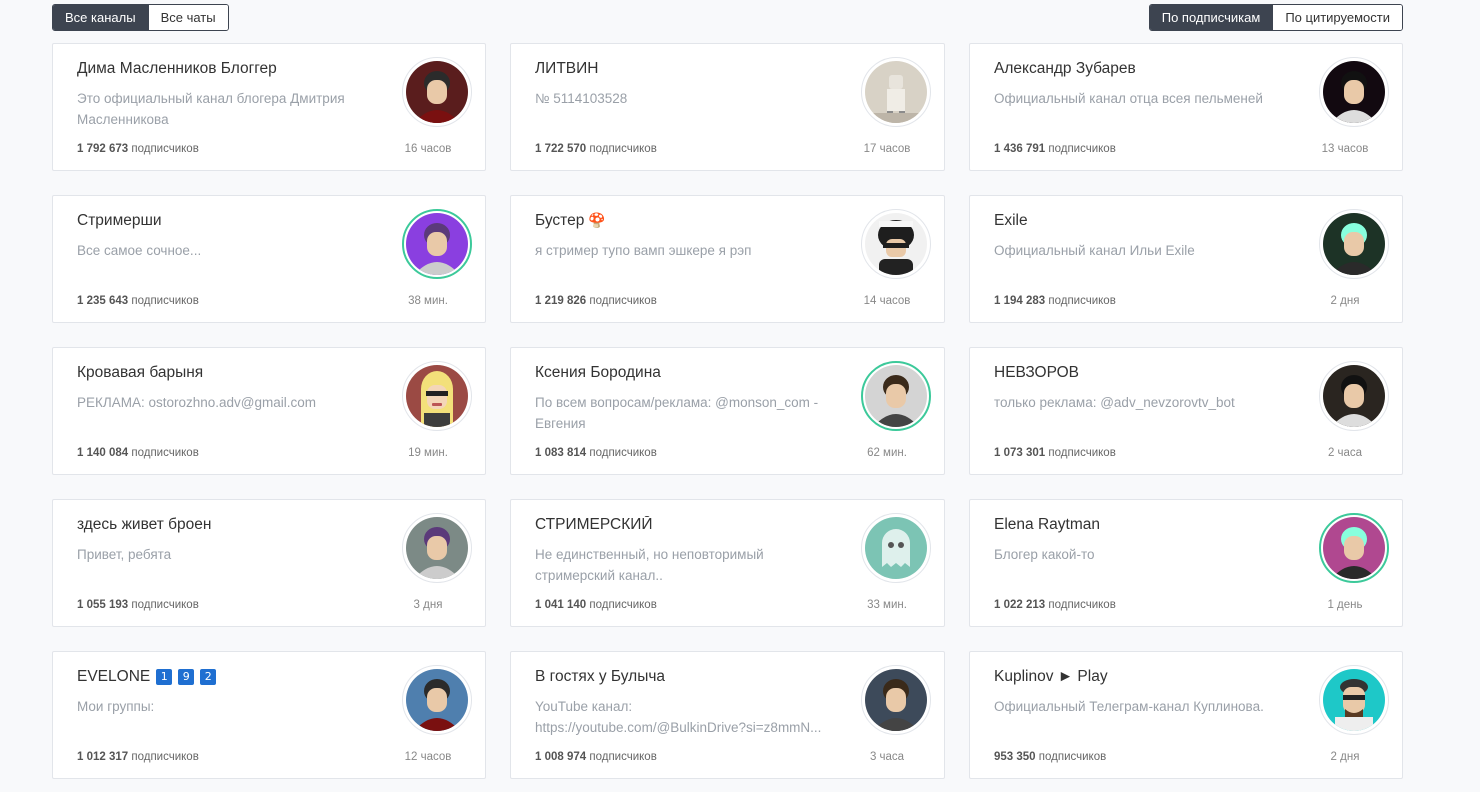 The image size is (1480, 792). I want to click on channel-type-switch: Все каналы Все чаты, so click(140, 17).